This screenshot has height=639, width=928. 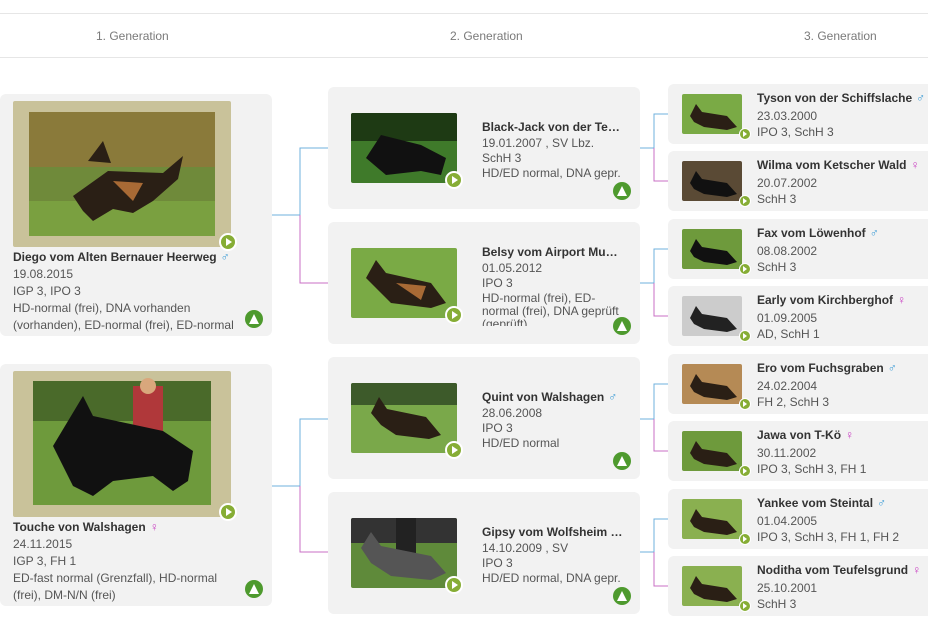 What do you see at coordinates (842, 435) in the screenshot?
I see `dog-name-link: Jawa von T-Kö ♀` at bounding box center [842, 435].